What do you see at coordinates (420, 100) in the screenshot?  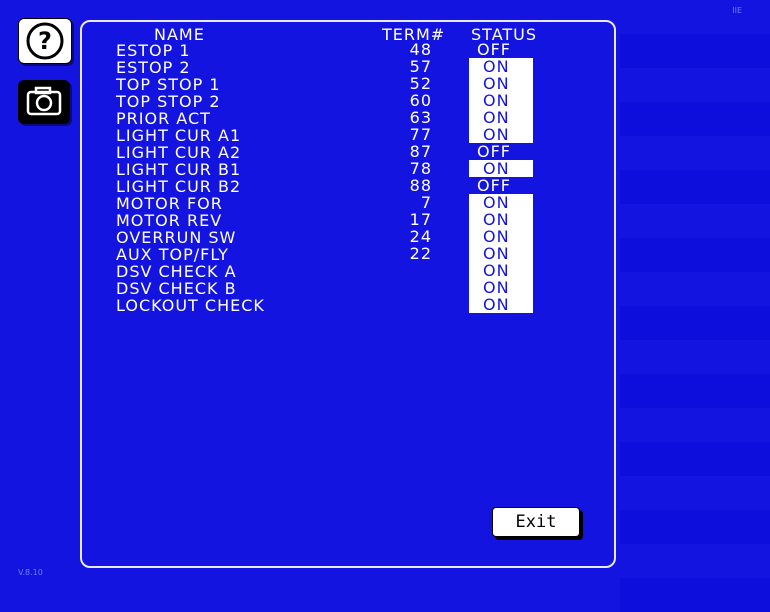 I see `io-term: 60` at bounding box center [420, 100].